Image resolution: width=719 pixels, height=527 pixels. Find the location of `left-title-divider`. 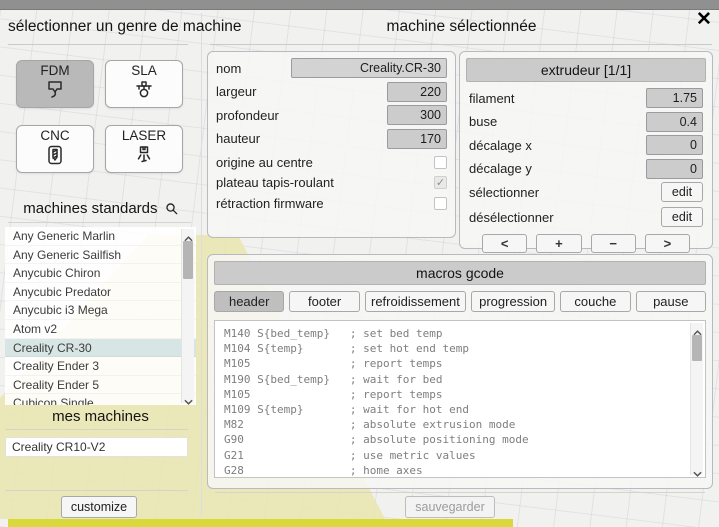

left-title-divider is located at coordinates (98, 44).